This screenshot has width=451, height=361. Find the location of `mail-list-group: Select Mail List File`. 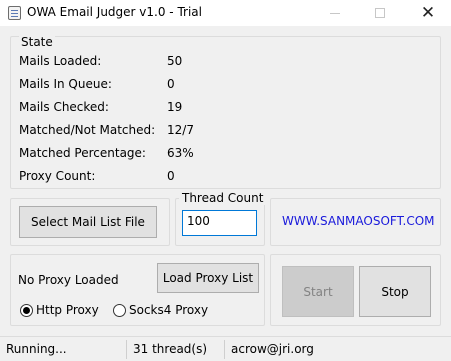

mail-list-group: Select Mail List File is located at coordinates (90, 222).